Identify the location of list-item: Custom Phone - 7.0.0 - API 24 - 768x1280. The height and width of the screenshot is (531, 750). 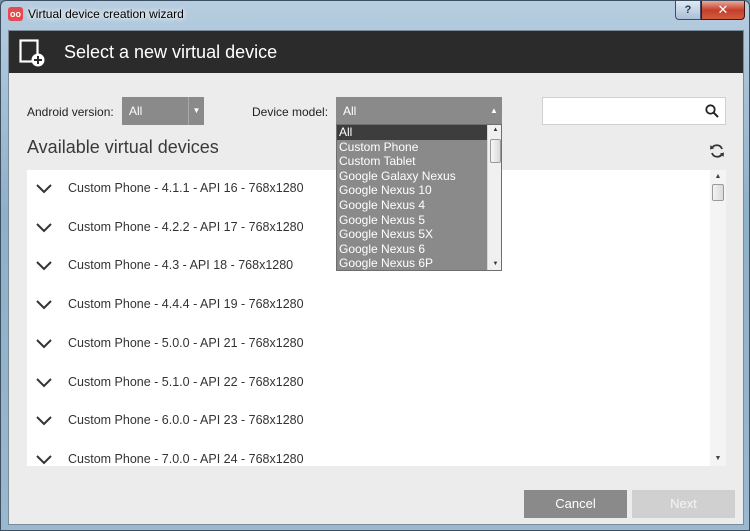
(368, 453).